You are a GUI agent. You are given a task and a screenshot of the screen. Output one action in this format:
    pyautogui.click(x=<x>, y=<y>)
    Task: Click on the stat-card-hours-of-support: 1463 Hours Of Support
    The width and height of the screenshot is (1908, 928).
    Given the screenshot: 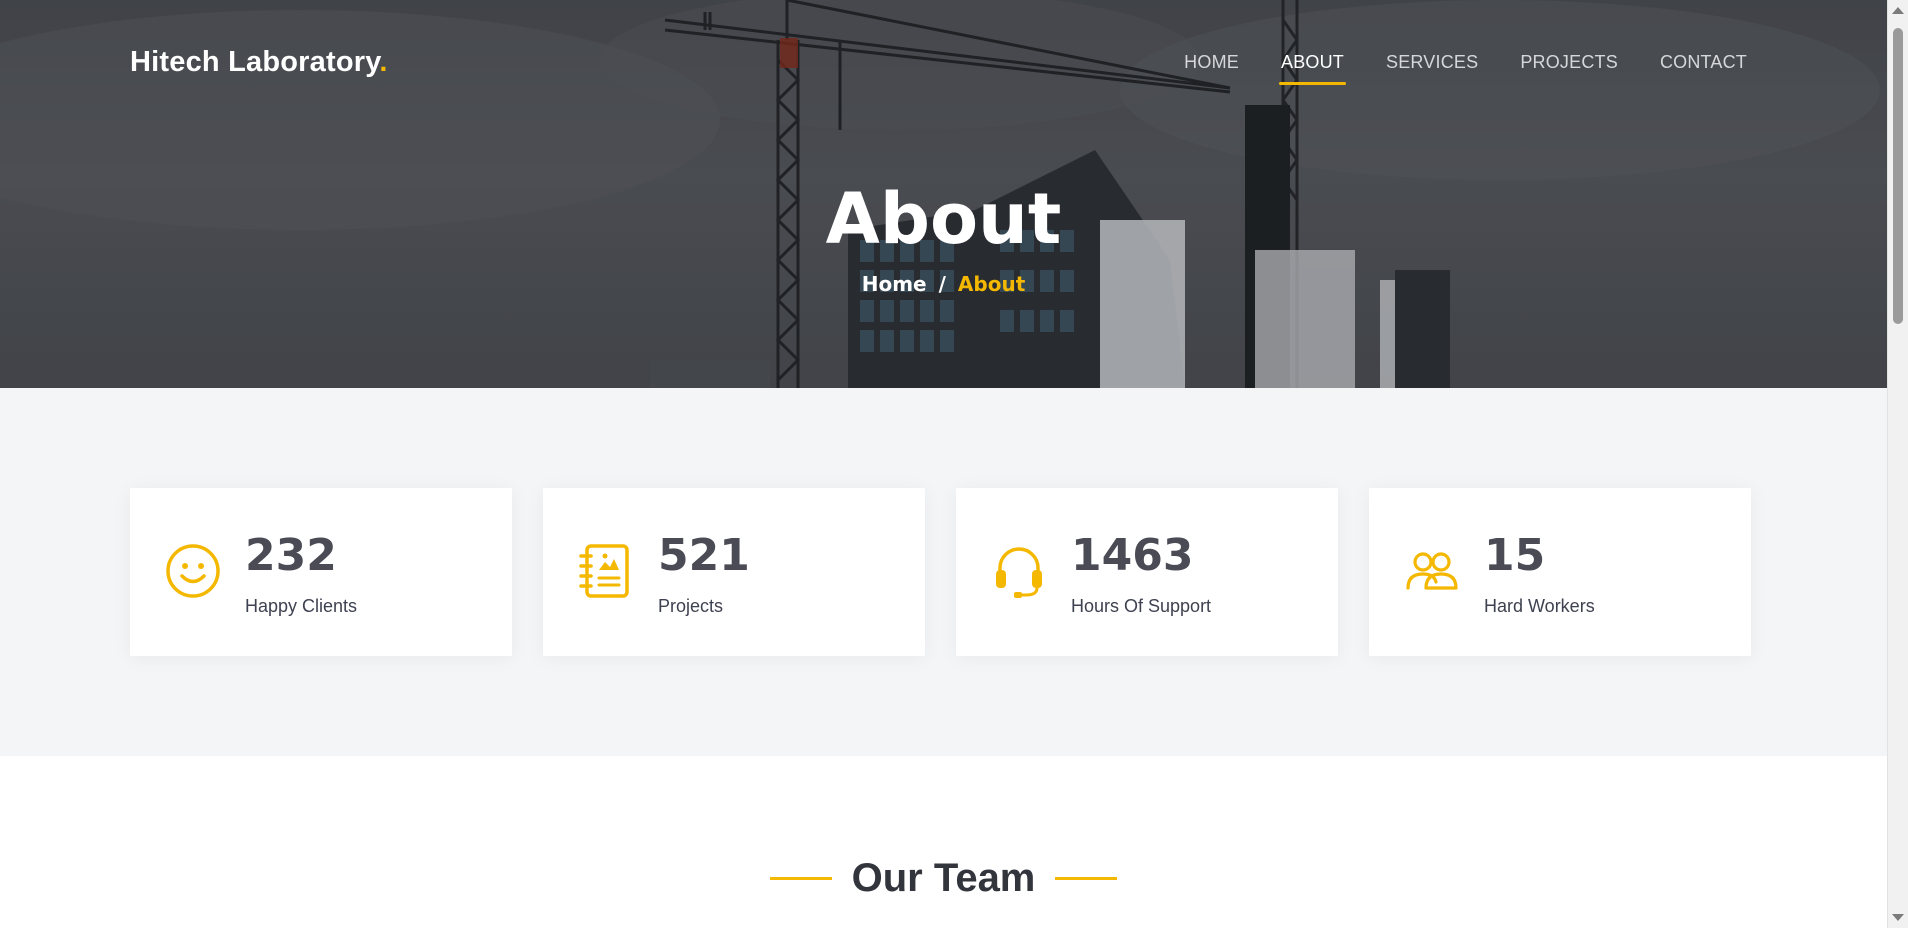 What is the action you would take?
    pyautogui.click(x=1147, y=572)
    